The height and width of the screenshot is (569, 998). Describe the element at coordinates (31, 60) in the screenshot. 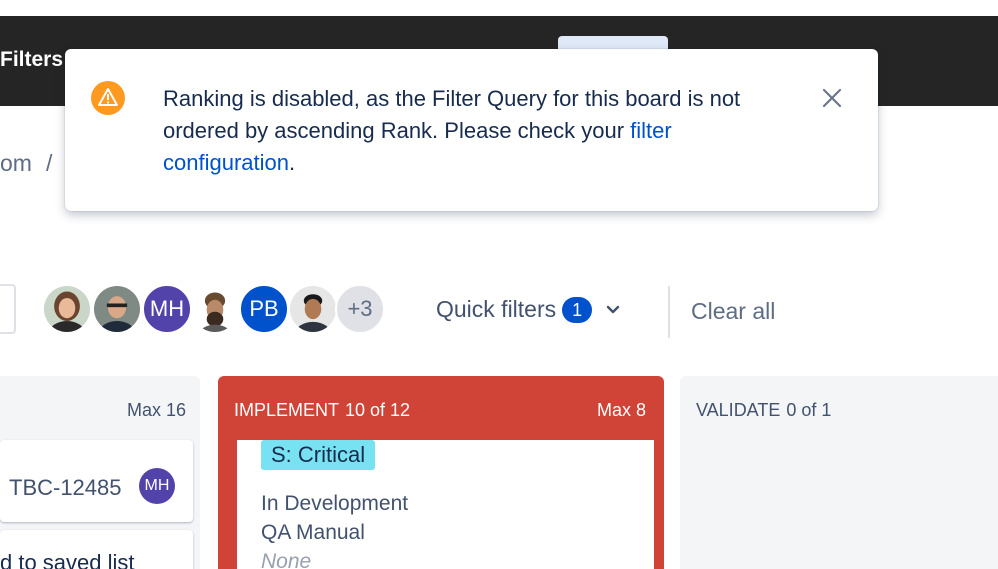

I see `nav-filters-link: Filters` at that location.